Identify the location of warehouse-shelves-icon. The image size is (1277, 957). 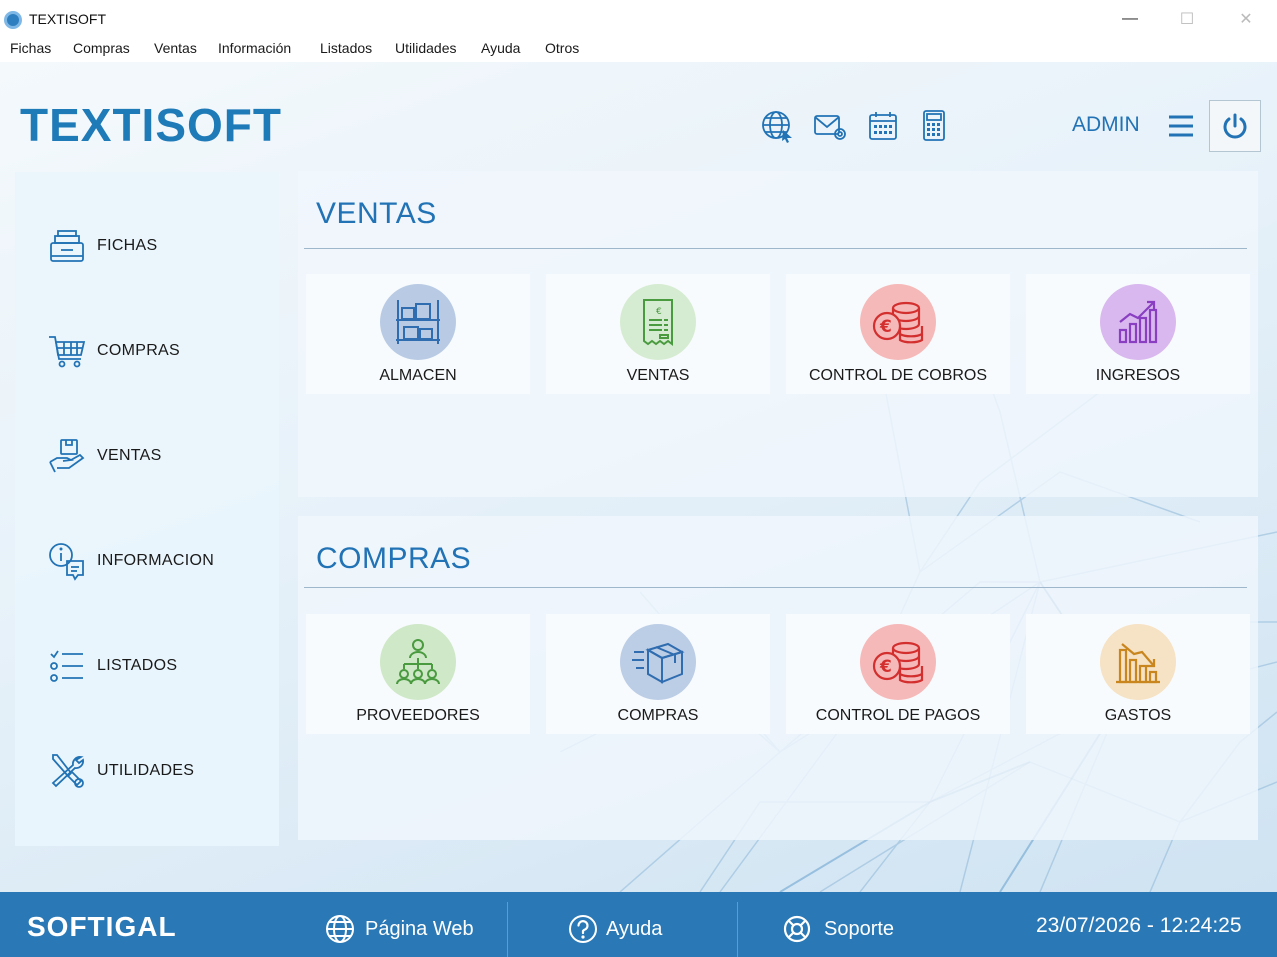
(418, 322).